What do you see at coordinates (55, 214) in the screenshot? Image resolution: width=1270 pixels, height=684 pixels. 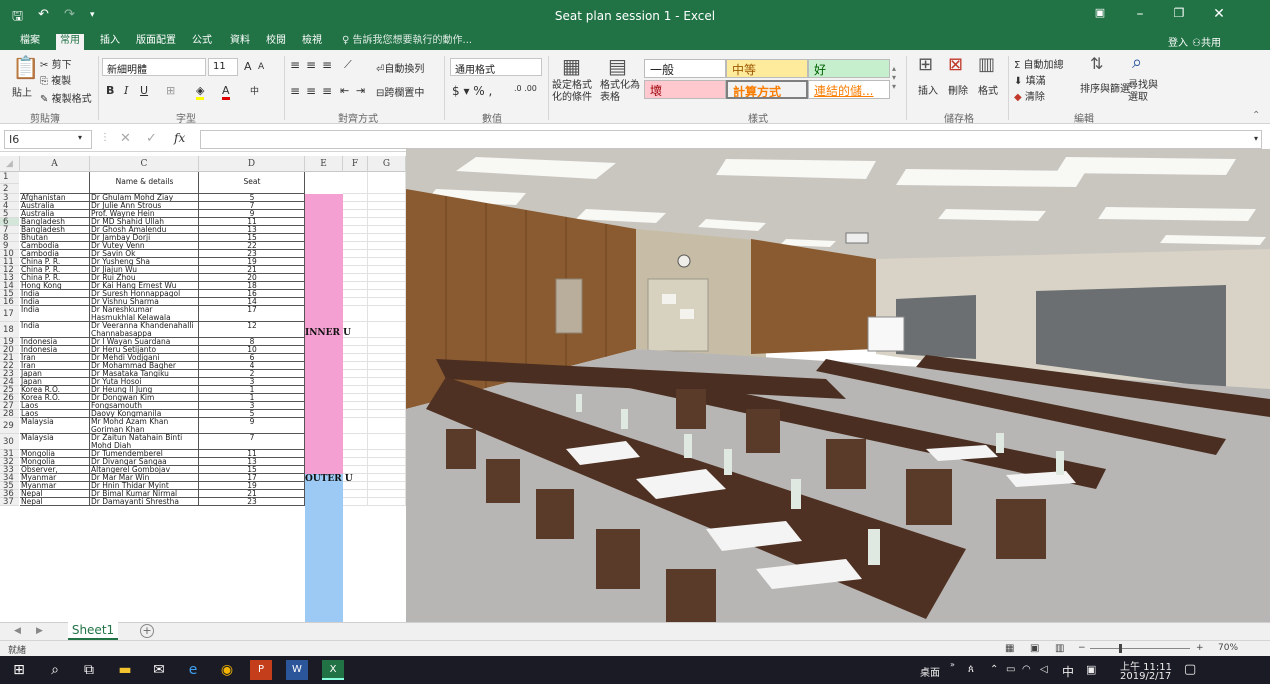 I see `cell-country: Australia` at bounding box center [55, 214].